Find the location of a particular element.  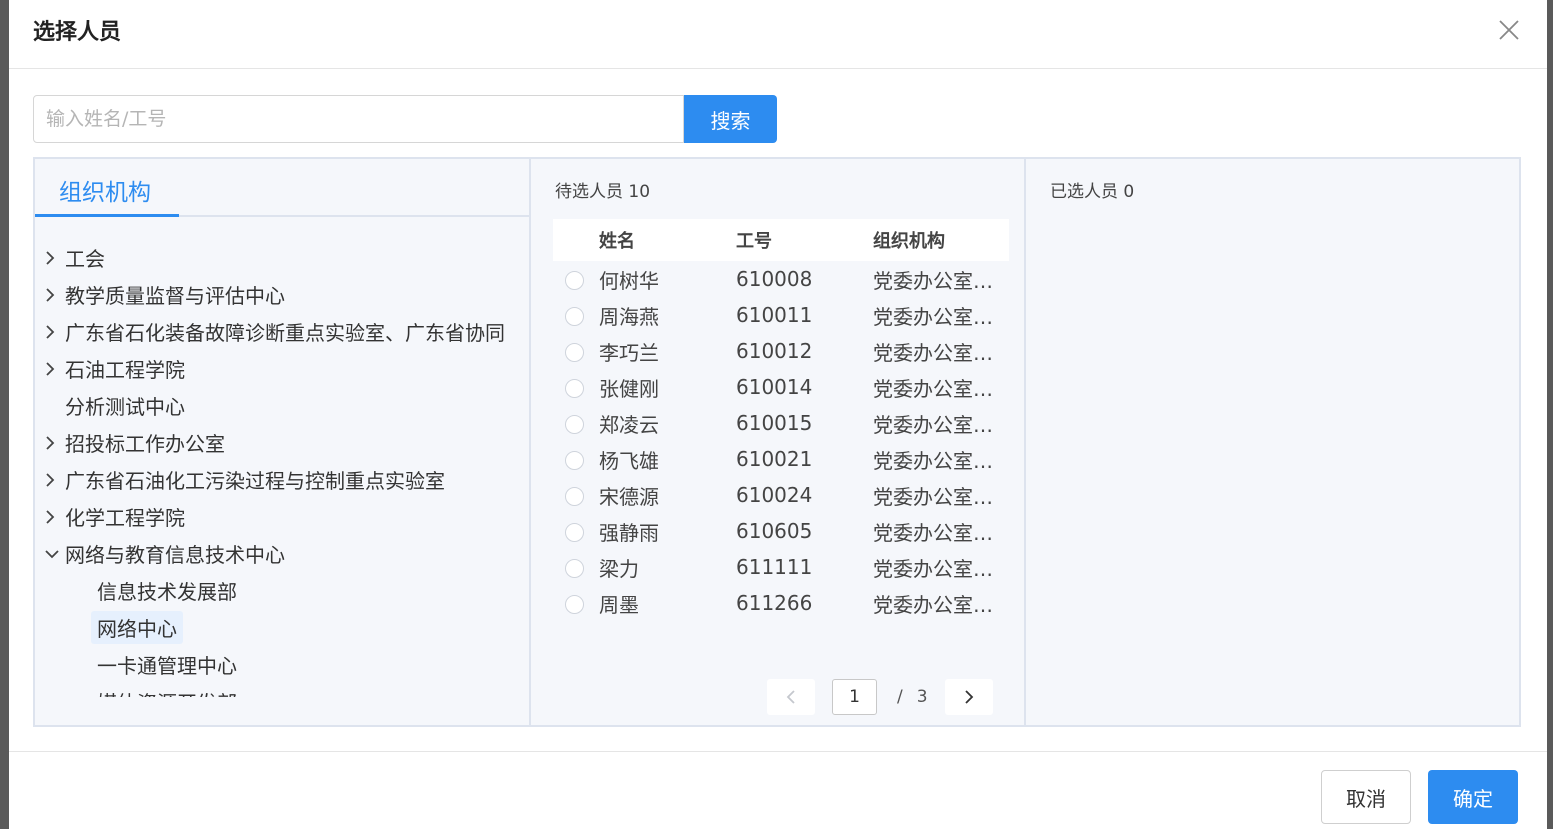

cell-id: 610021 is located at coordinates (774, 459).